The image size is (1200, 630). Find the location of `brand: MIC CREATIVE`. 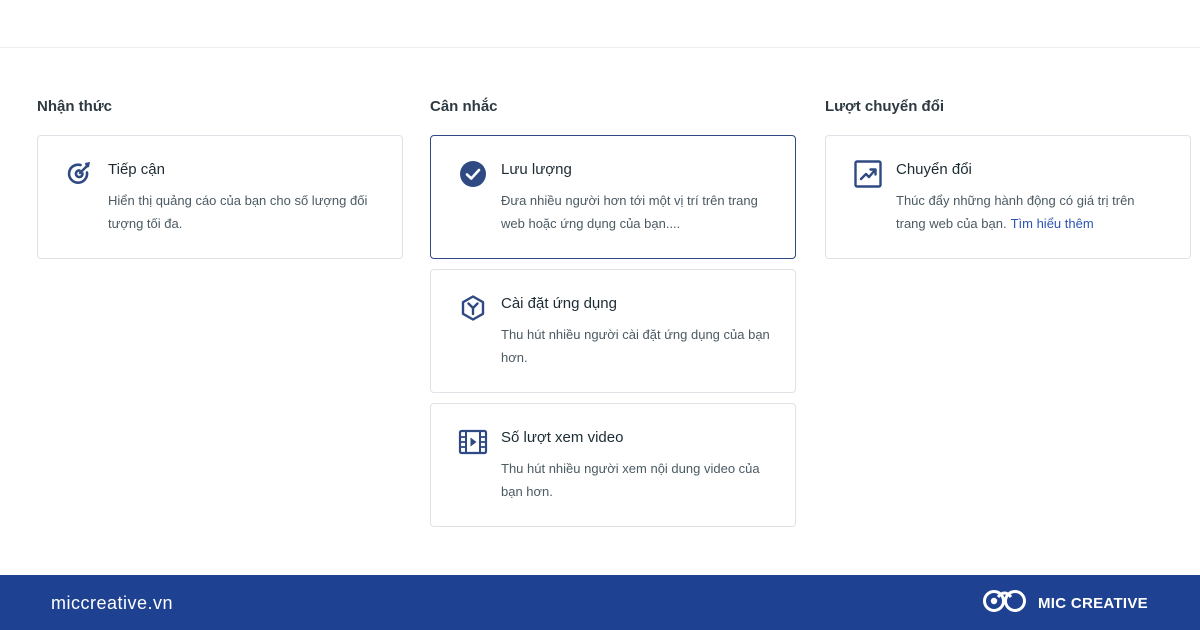

brand: MIC CREATIVE is located at coordinates (1065, 603).